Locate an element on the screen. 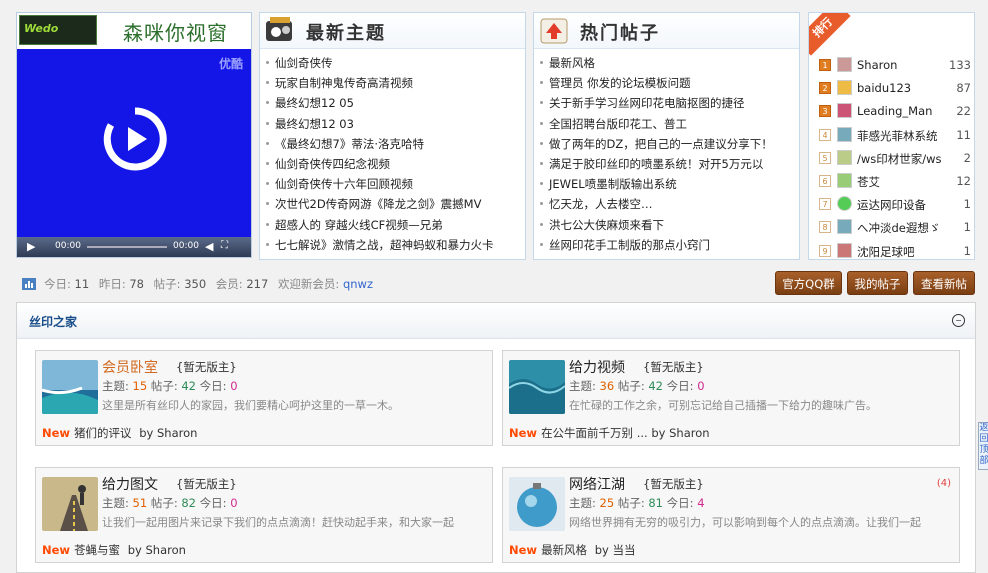 The image size is (988, 573). board-last-post: New 最新风格 by 当当 is located at coordinates (572, 550).